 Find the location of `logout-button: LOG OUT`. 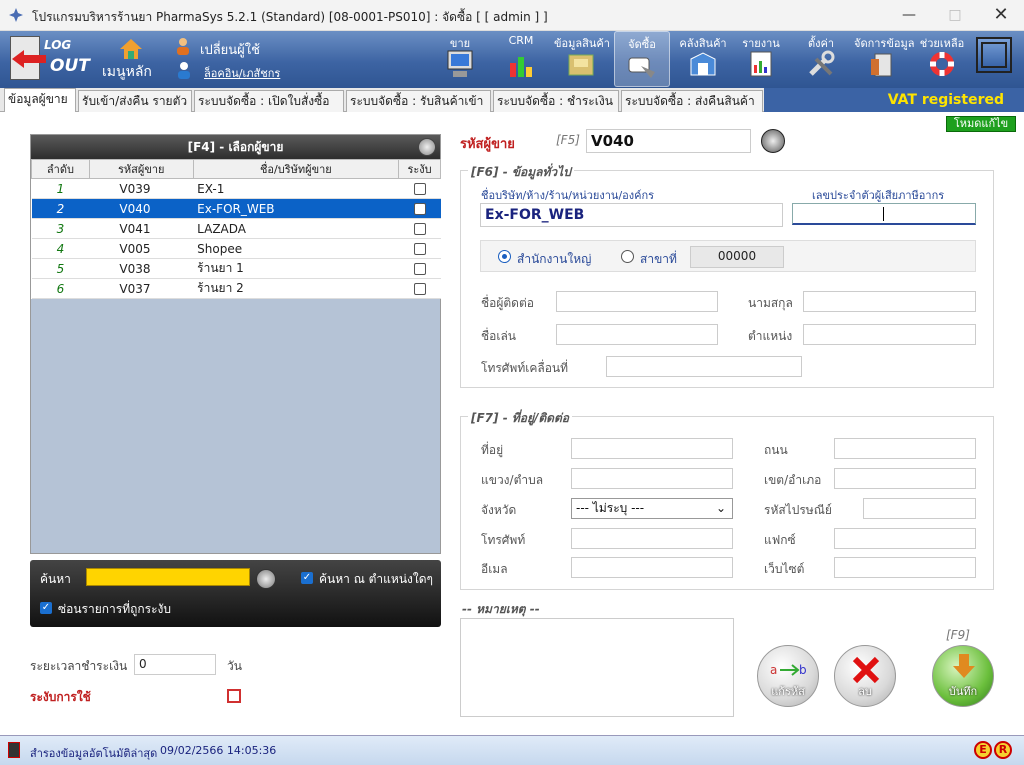

logout-button: LOG OUT is located at coordinates (50, 59).